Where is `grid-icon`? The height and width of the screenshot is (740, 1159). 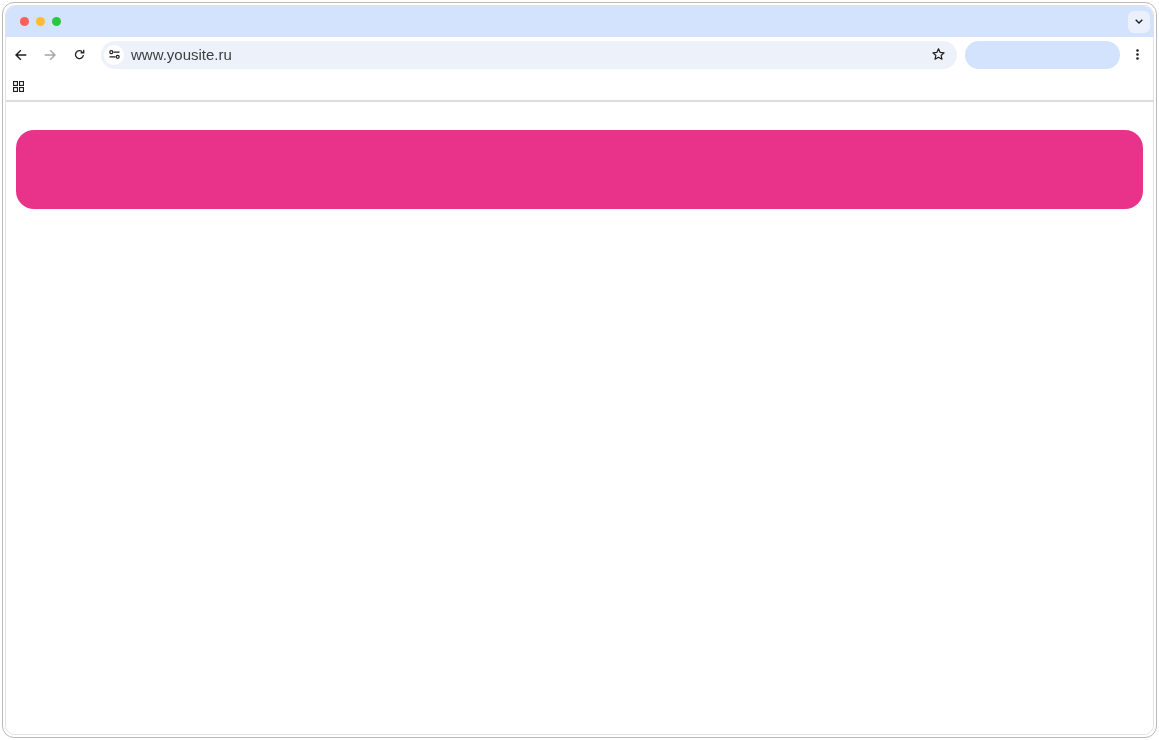 grid-icon is located at coordinates (18, 86).